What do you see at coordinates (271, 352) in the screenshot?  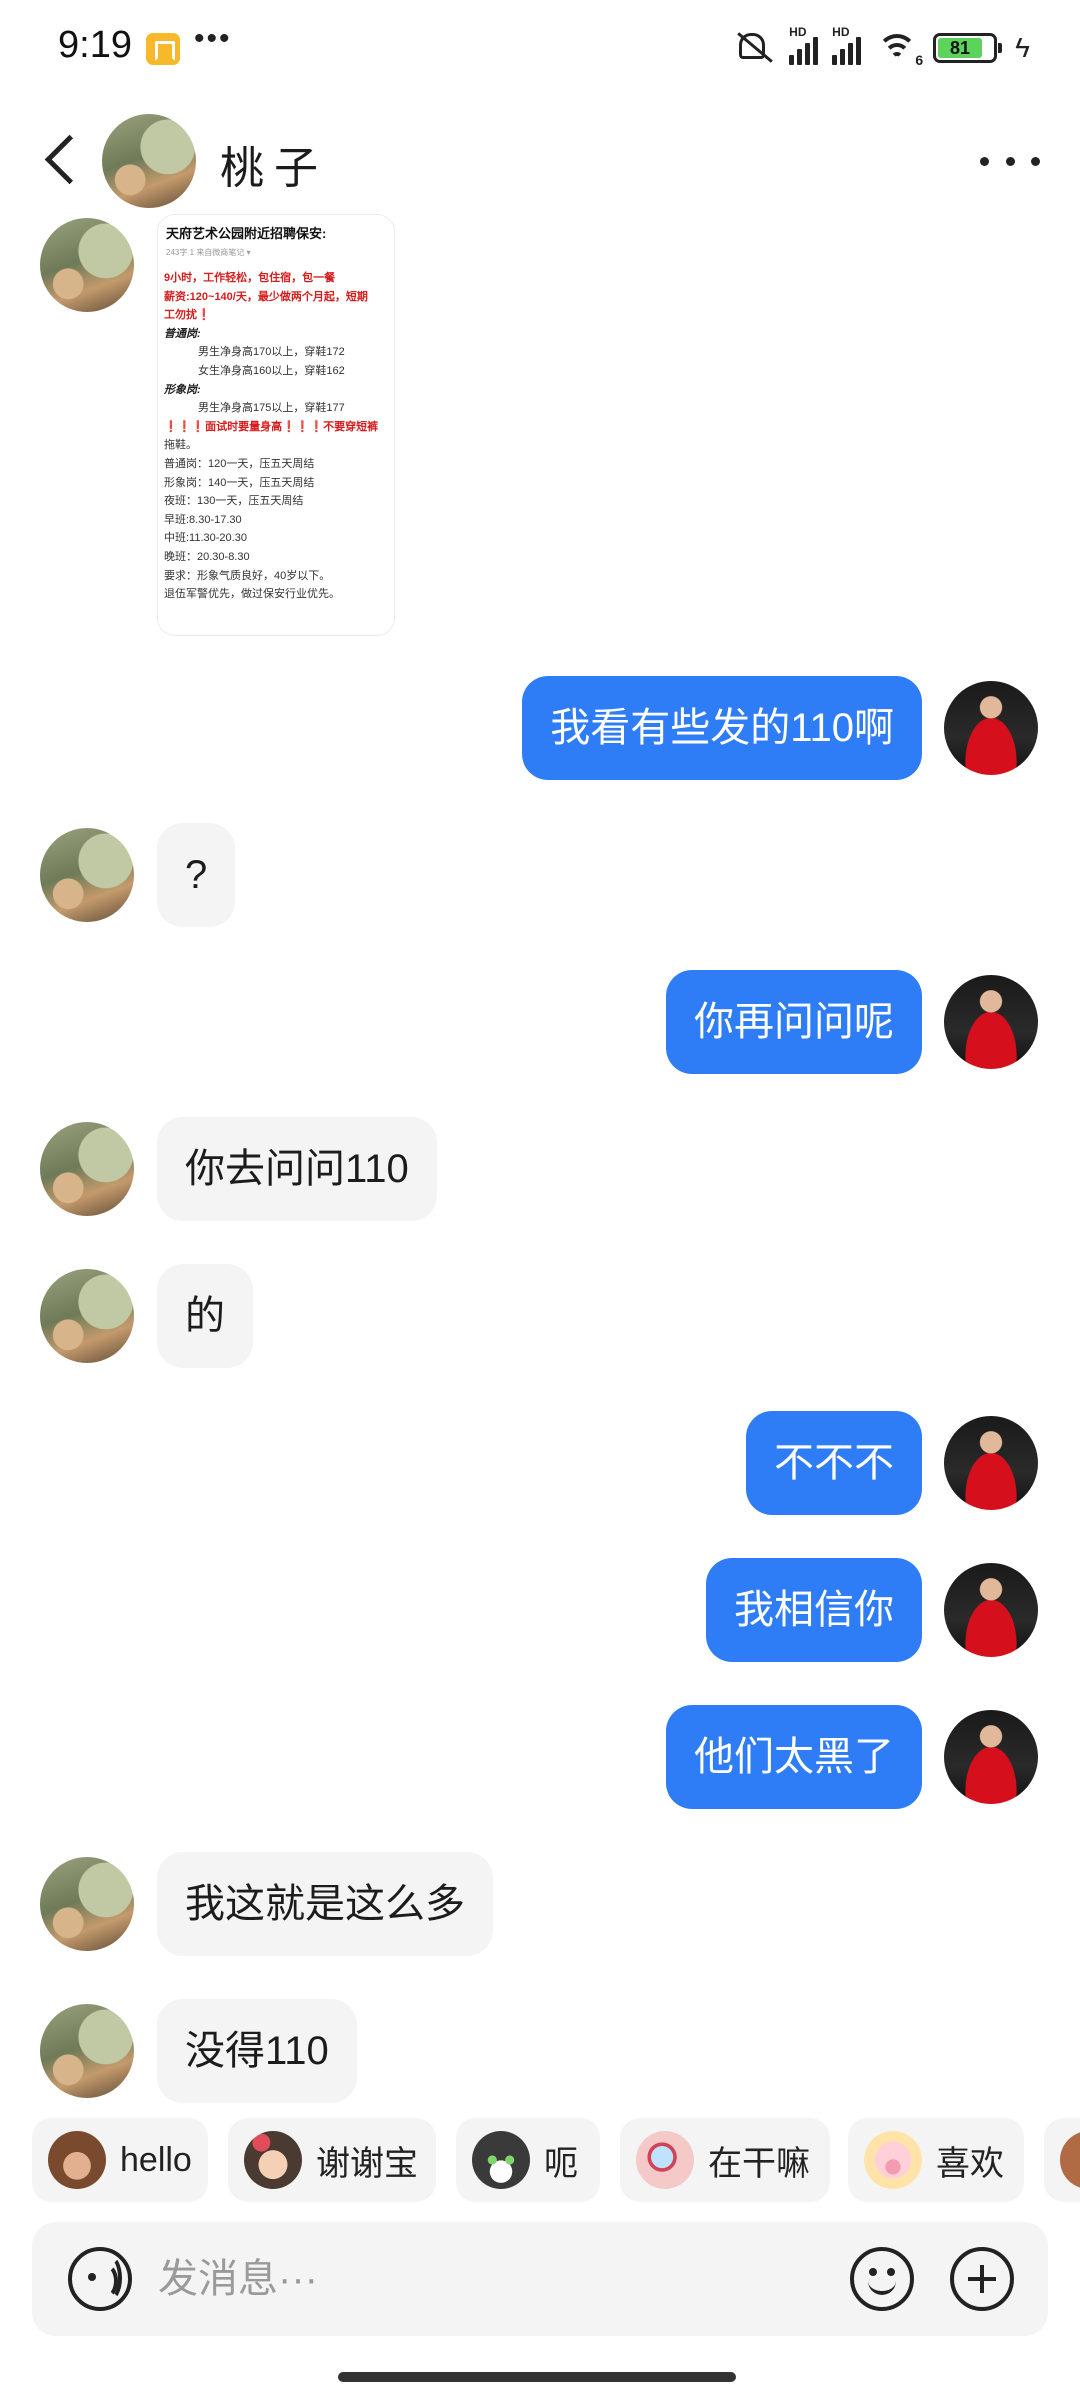 I see `image-line: 男生净身高170以上，穿鞋172` at bounding box center [271, 352].